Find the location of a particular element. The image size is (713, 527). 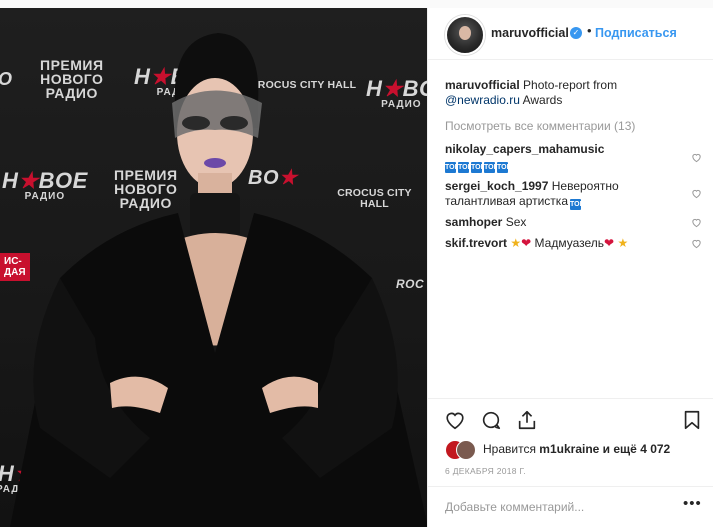

comment-text: Sex is located at coordinates (516, 222).